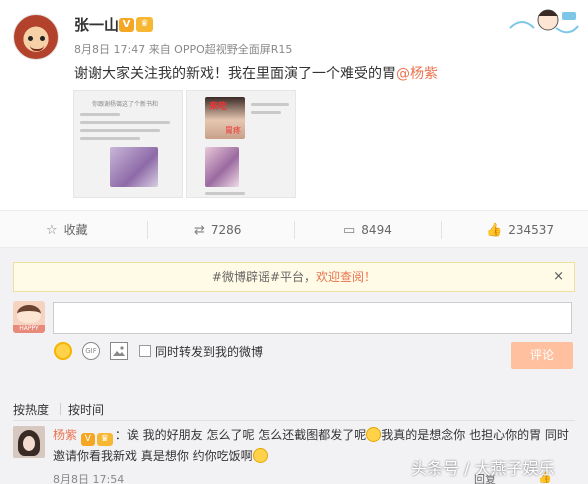 The image size is (588, 484). What do you see at coordinates (376, 230) in the screenshot?
I see `comment-count: 8494` at bounding box center [376, 230].